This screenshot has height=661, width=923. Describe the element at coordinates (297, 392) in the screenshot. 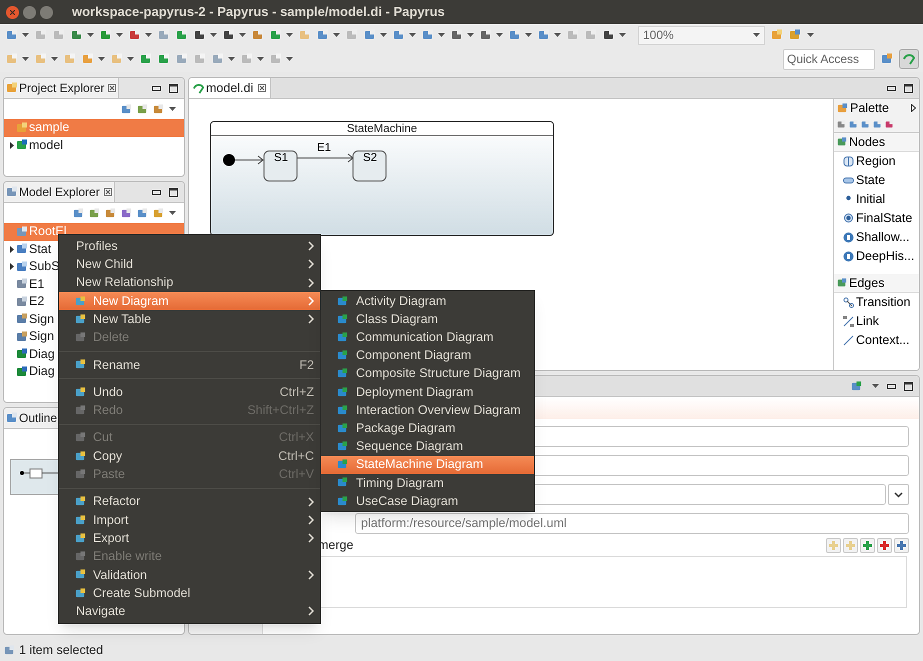

I see `shortcut-label: Ctrl+Z` at that location.